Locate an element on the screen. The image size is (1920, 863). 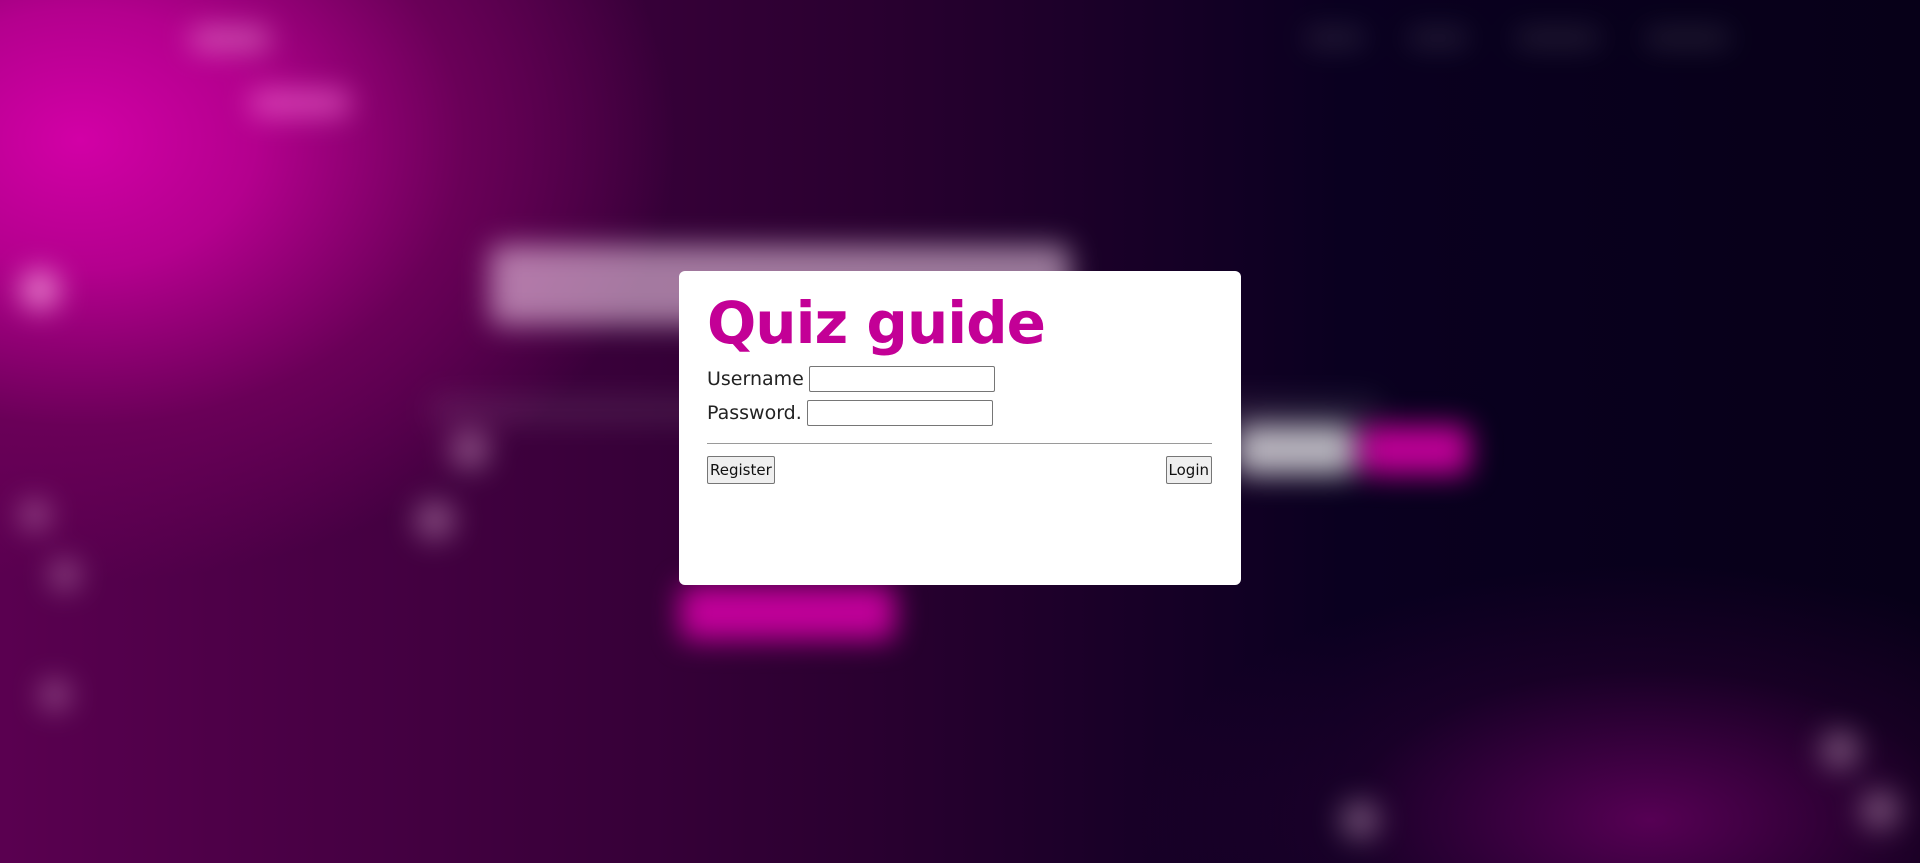
username-label: Username is located at coordinates (755, 379).